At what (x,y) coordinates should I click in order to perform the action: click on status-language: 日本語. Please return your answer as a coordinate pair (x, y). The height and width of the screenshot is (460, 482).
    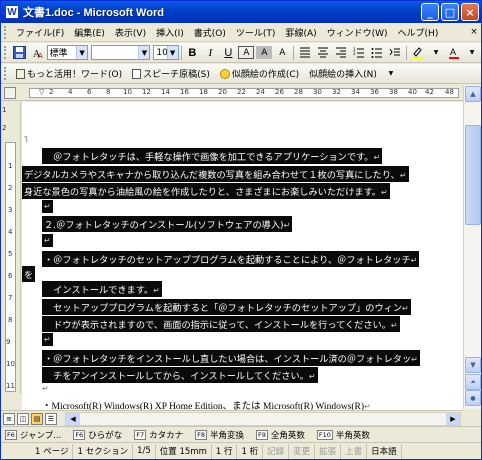
    Looking at the image, I should click on (384, 451).